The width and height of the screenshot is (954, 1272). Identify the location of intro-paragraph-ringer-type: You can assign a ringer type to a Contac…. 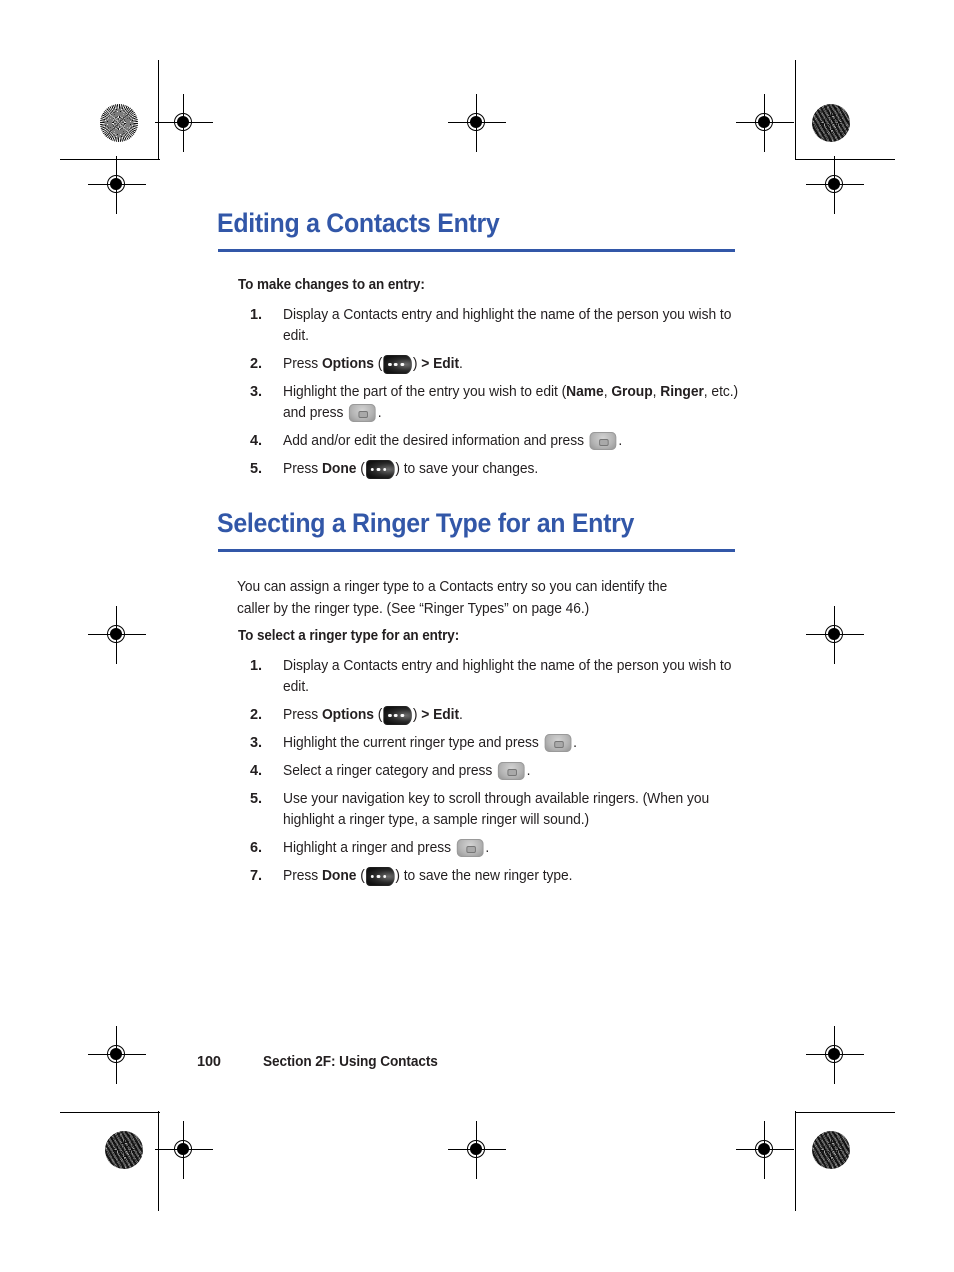
(484, 598).